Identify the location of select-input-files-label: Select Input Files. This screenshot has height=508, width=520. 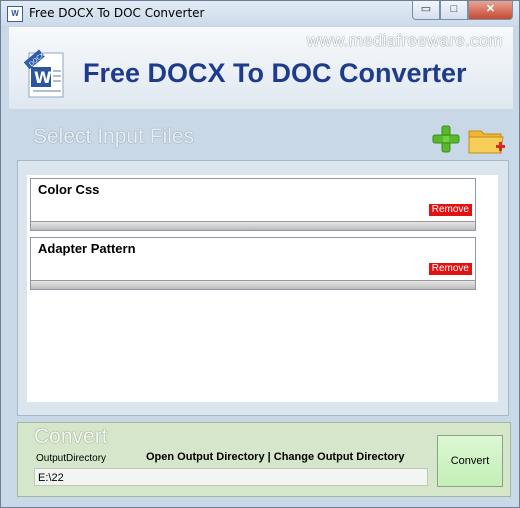
(114, 136).